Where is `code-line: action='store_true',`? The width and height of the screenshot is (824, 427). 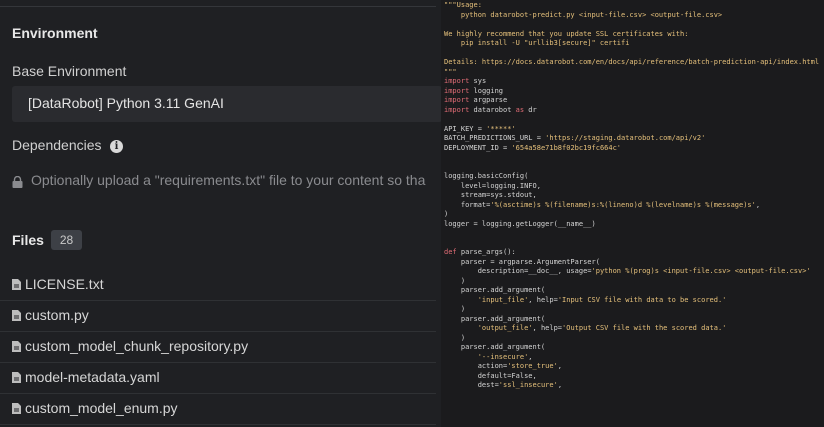 code-line: action='store_true', is located at coordinates (503, 366).